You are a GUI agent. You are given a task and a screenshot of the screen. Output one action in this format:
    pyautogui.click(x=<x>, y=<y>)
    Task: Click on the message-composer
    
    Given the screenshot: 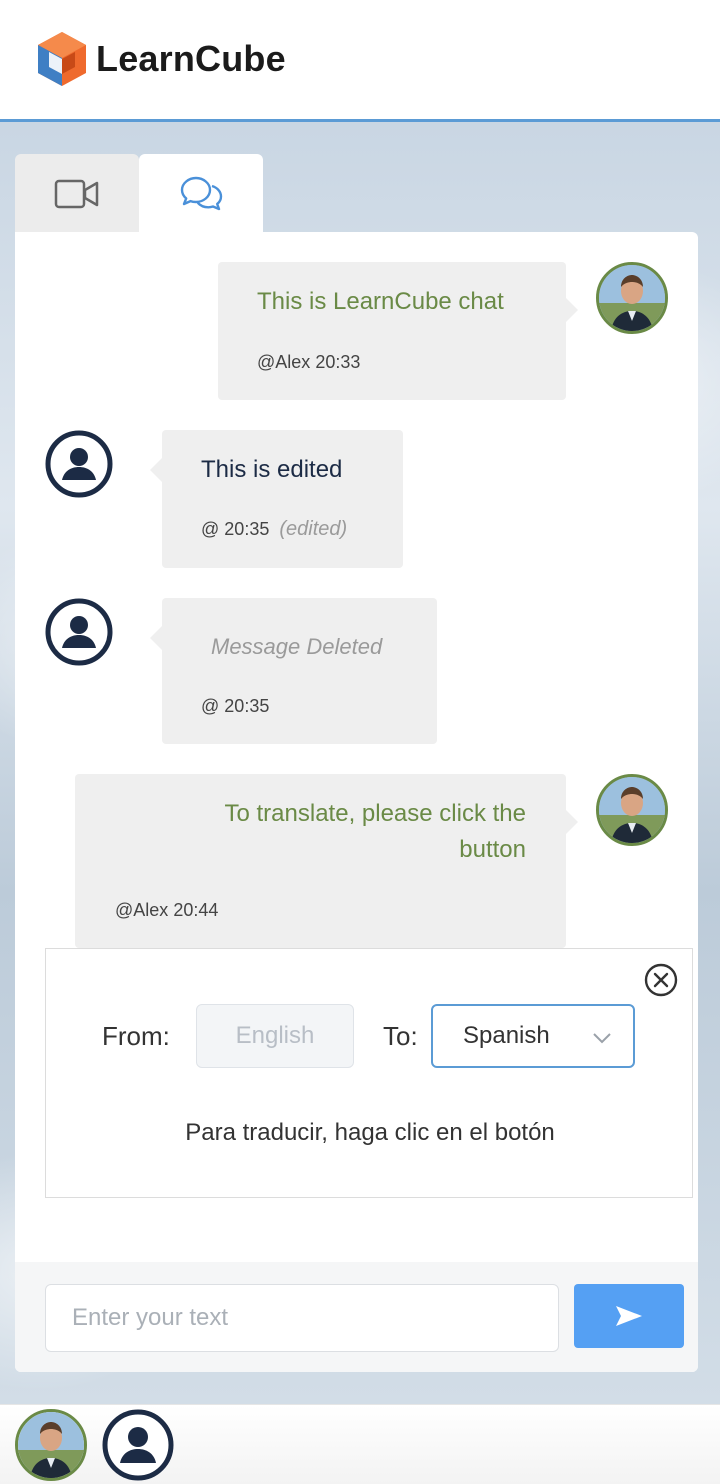 What is the action you would take?
    pyautogui.click(x=356, y=1317)
    